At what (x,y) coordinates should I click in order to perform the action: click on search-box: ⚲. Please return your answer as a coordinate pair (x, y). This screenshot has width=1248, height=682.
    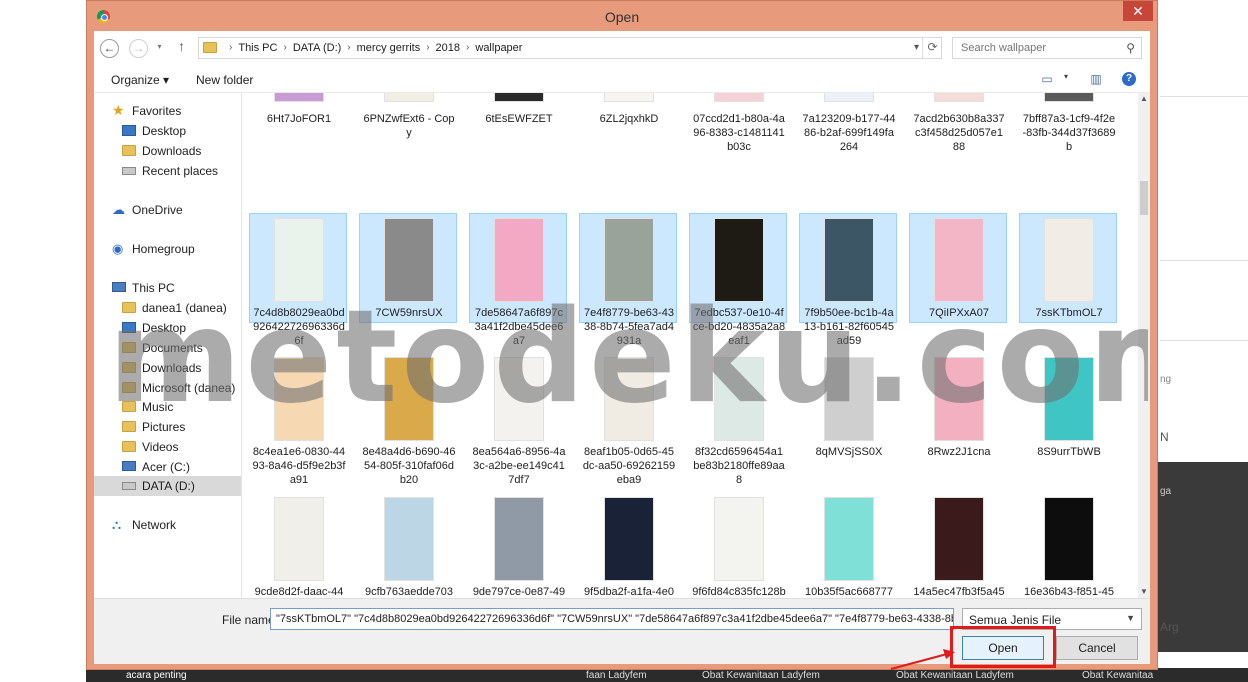
    Looking at the image, I should click on (1047, 48).